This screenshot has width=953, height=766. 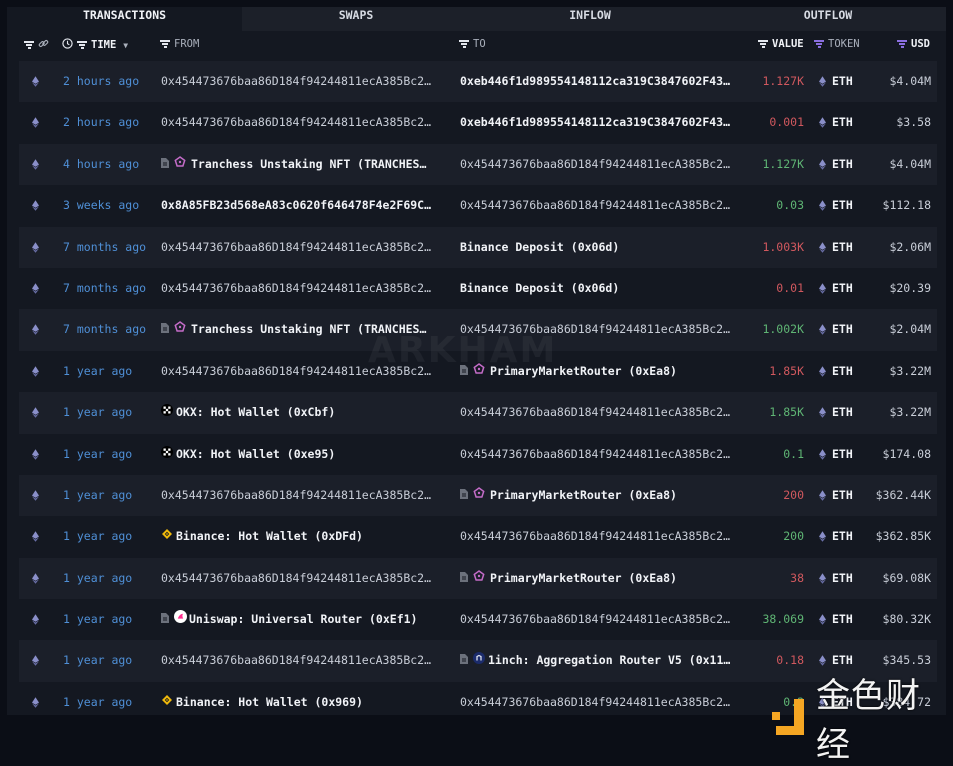 What do you see at coordinates (828, 19) in the screenshot?
I see `tab-outflow: OUTFLOW` at bounding box center [828, 19].